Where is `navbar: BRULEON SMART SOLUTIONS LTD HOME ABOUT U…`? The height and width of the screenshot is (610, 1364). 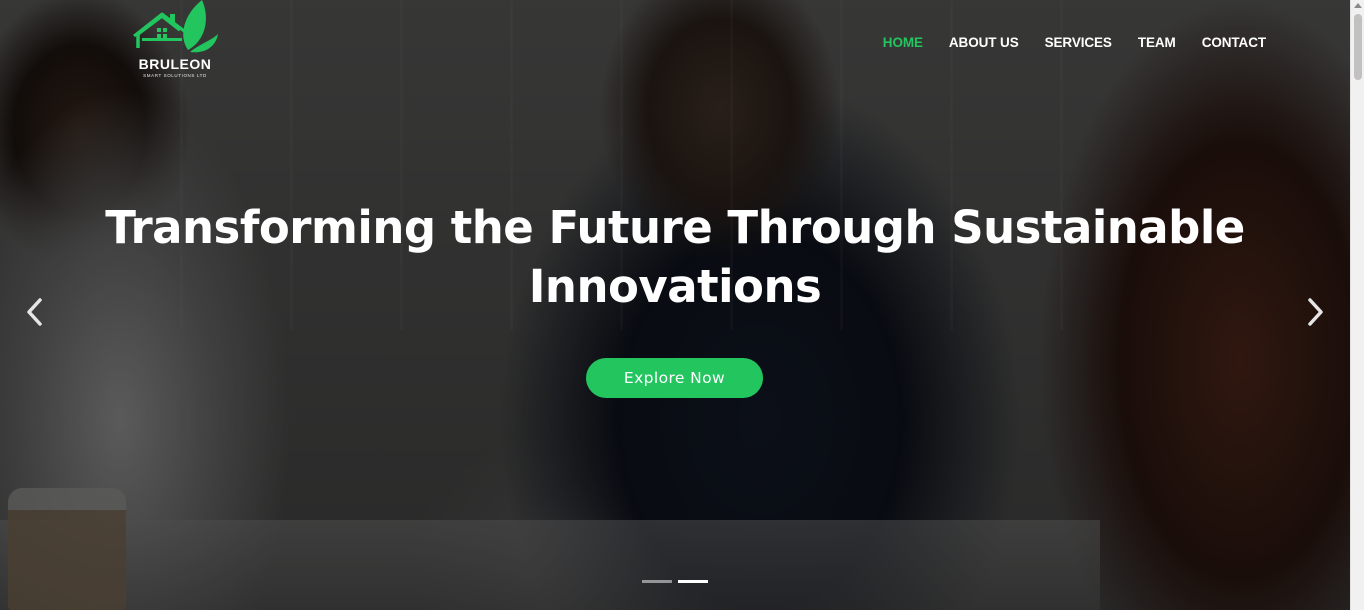
navbar: BRULEON SMART SOLUTIONS LTD HOME ABOUT U… is located at coordinates (675, 43).